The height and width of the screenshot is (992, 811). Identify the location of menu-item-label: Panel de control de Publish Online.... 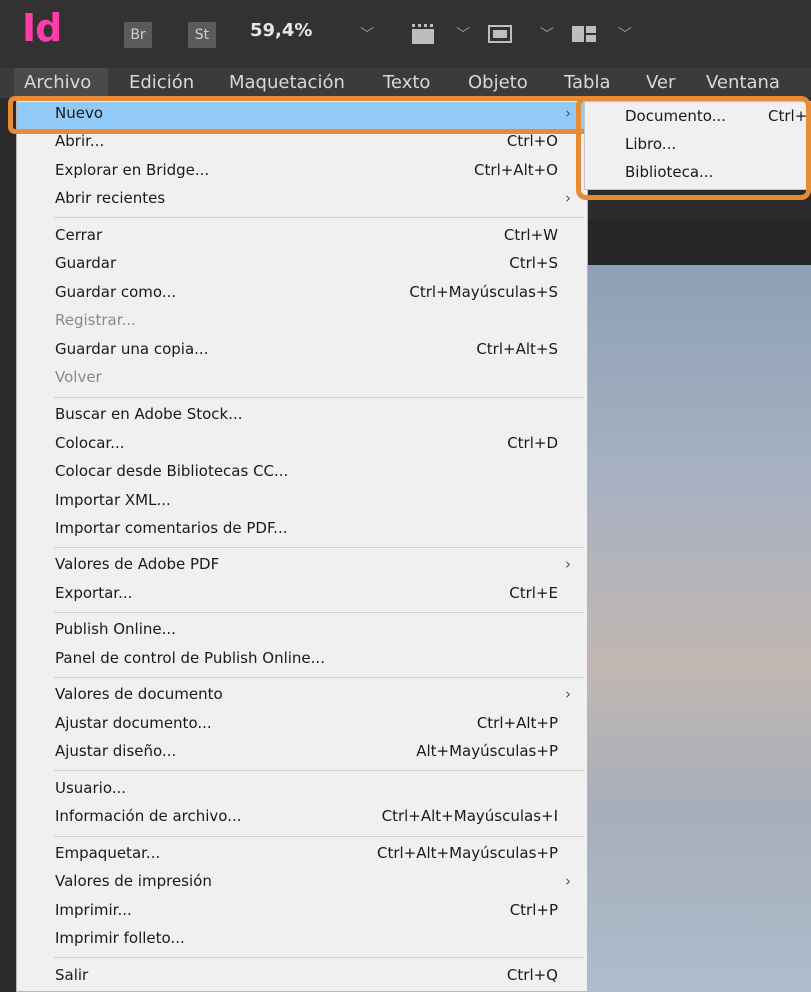
(190, 658).